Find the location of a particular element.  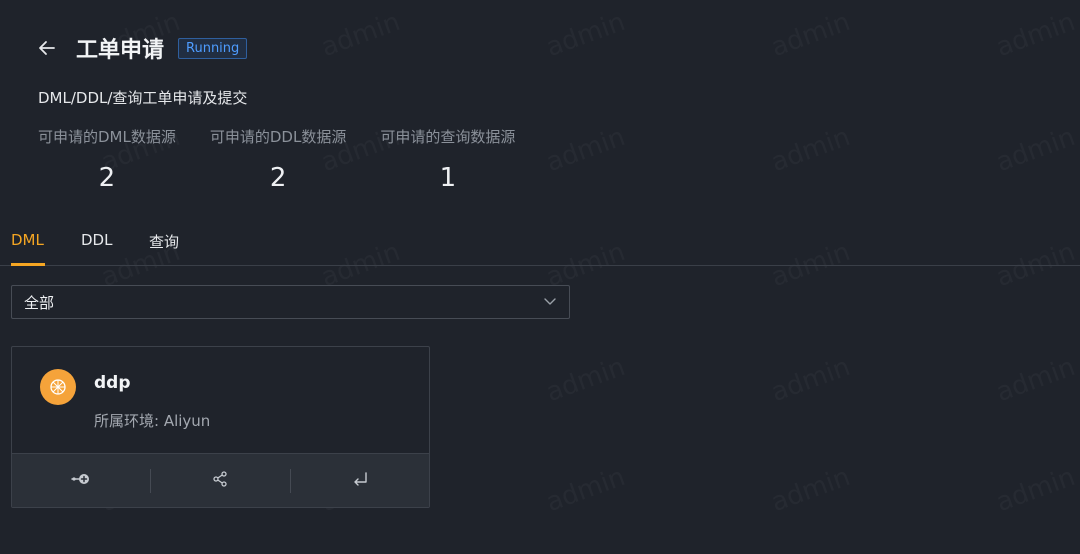

stat-label: 可申请的DDL数据源 is located at coordinates (278, 137).